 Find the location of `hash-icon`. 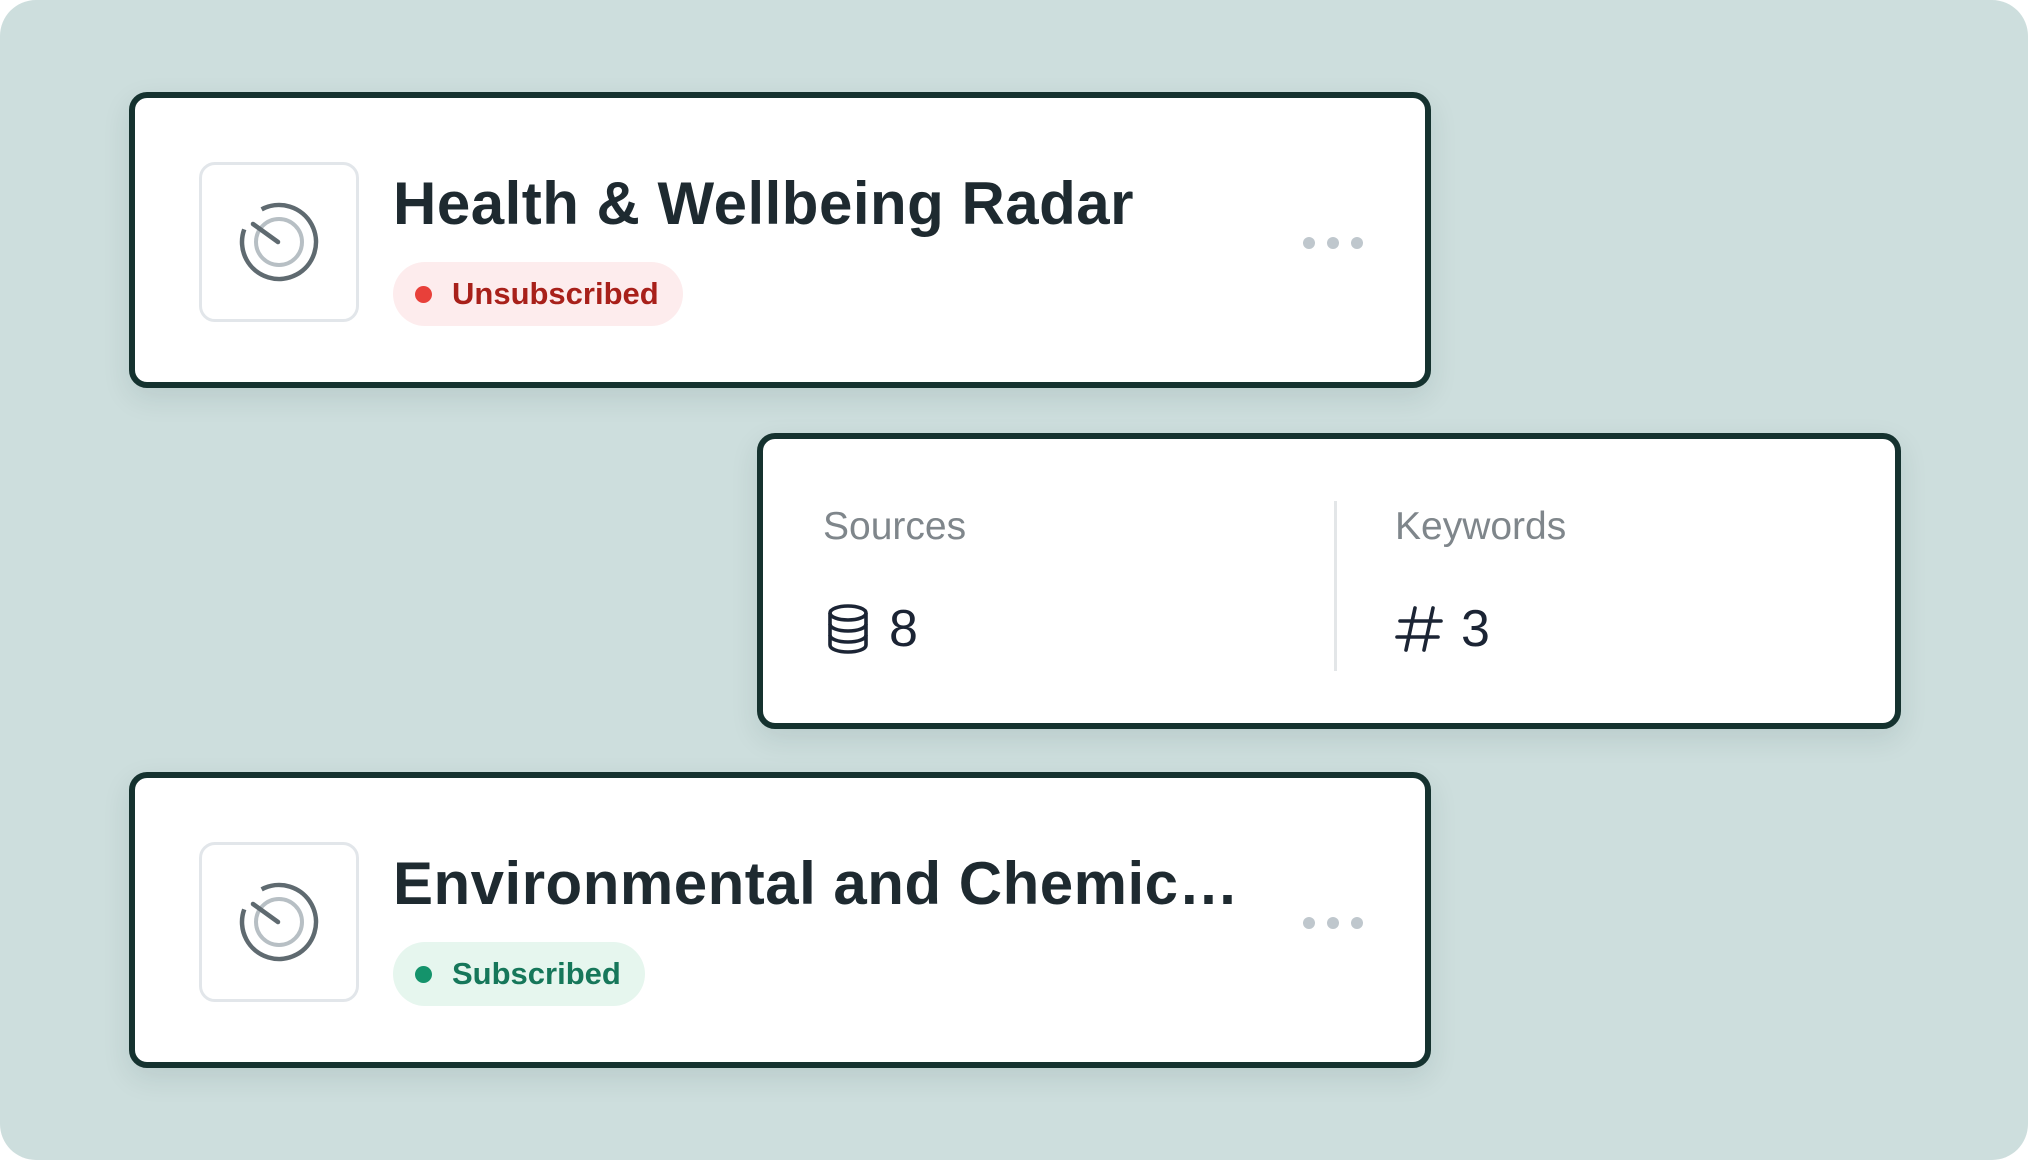

hash-icon is located at coordinates (1420, 629).